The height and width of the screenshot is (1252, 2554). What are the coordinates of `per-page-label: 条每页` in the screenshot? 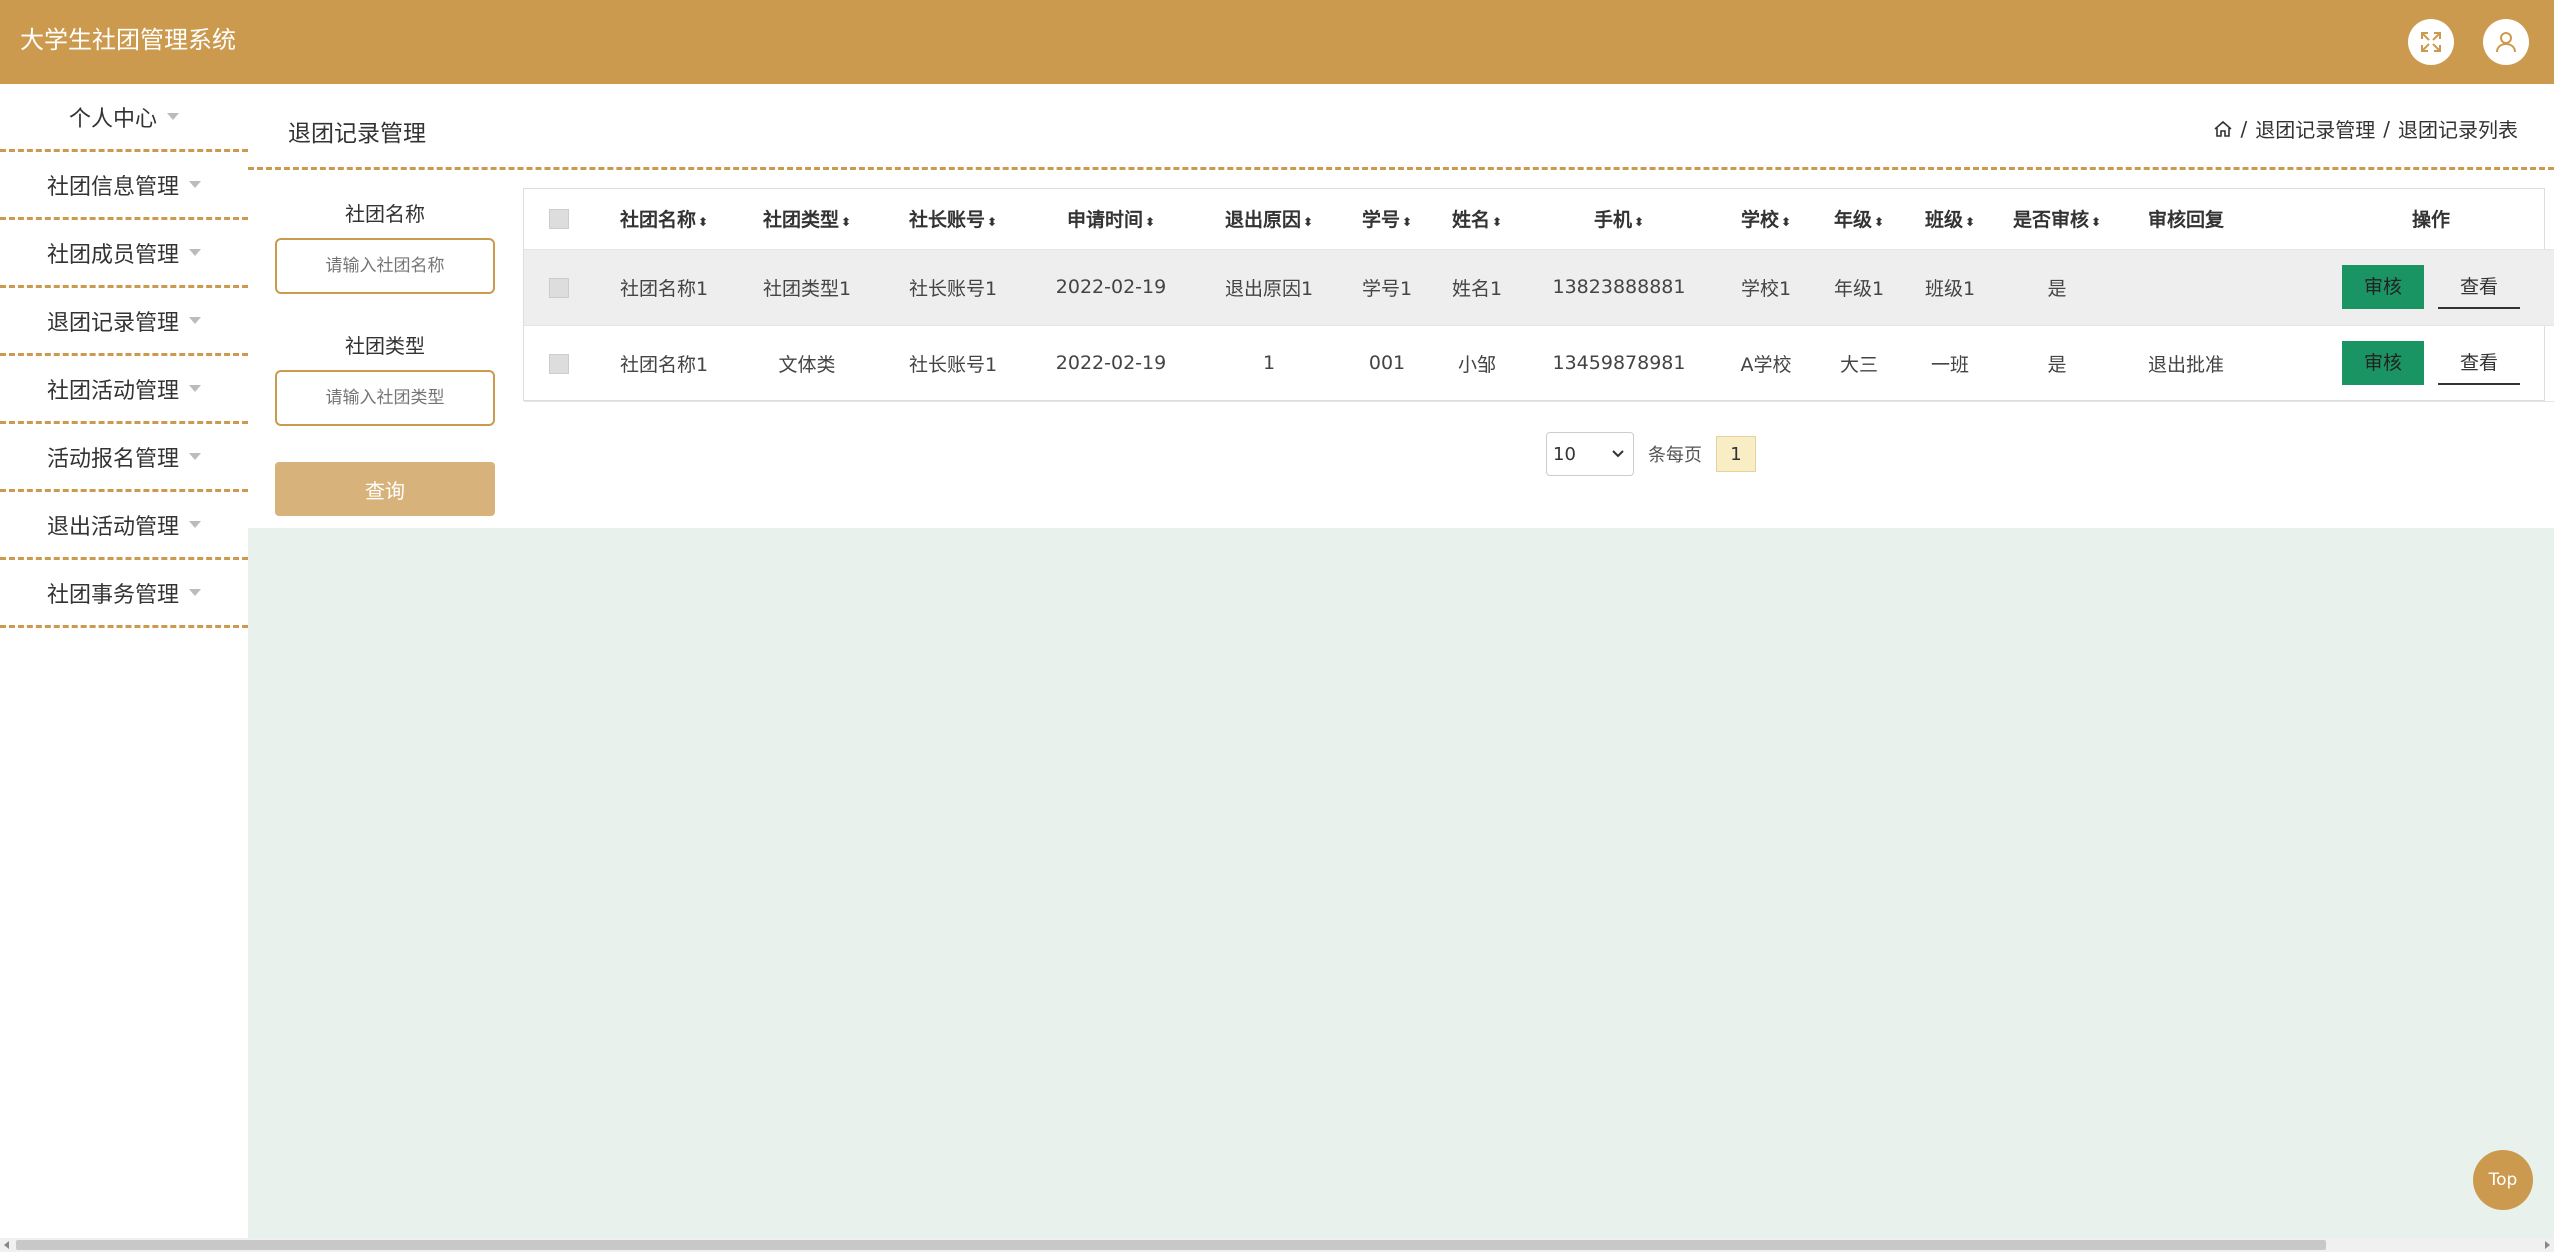 It's located at (1675, 455).